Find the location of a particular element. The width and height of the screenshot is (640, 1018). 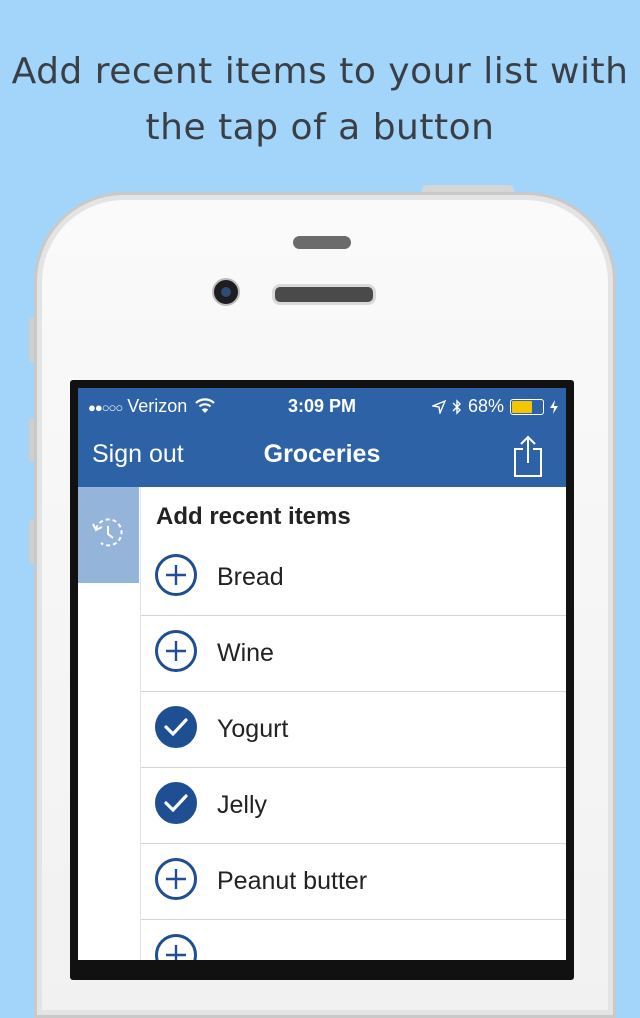

battery-icon is located at coordinates (527, 406).